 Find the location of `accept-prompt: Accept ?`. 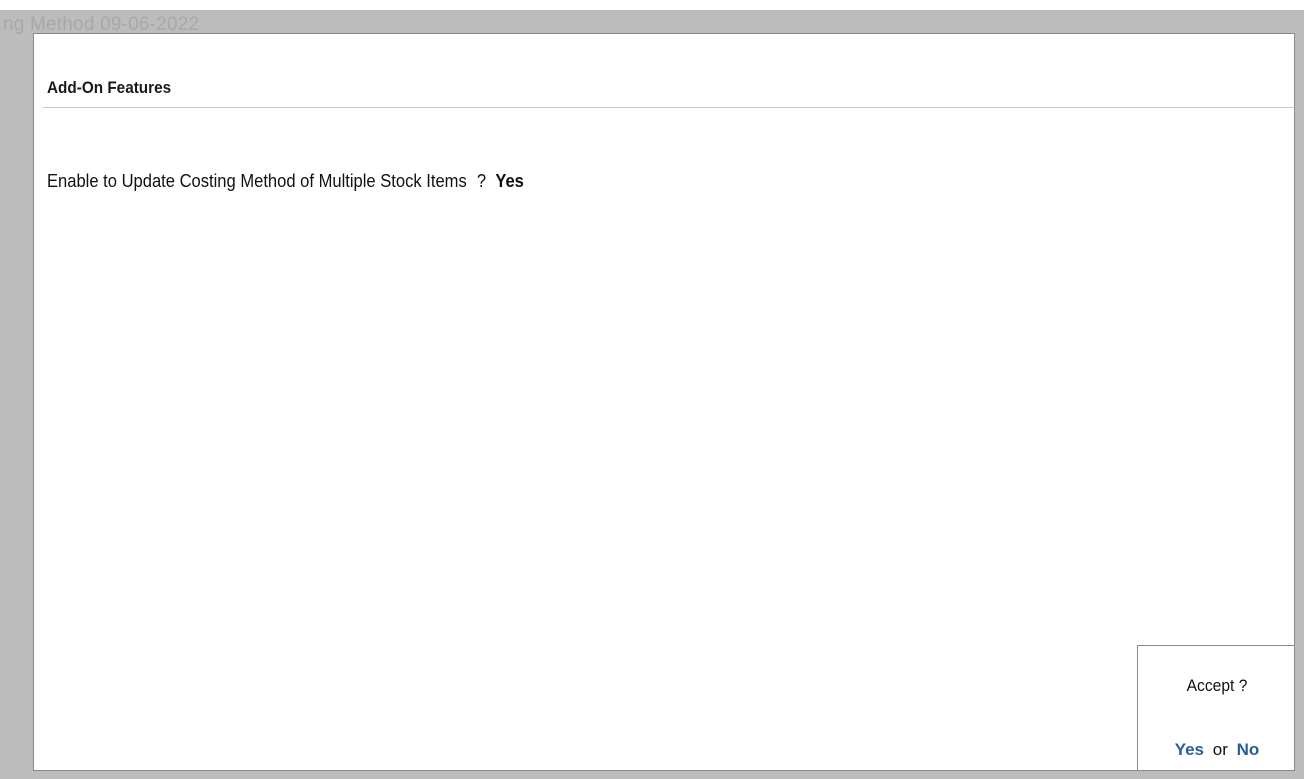

accept-prompt: Accept ? is located at coordinates (1217, 685).